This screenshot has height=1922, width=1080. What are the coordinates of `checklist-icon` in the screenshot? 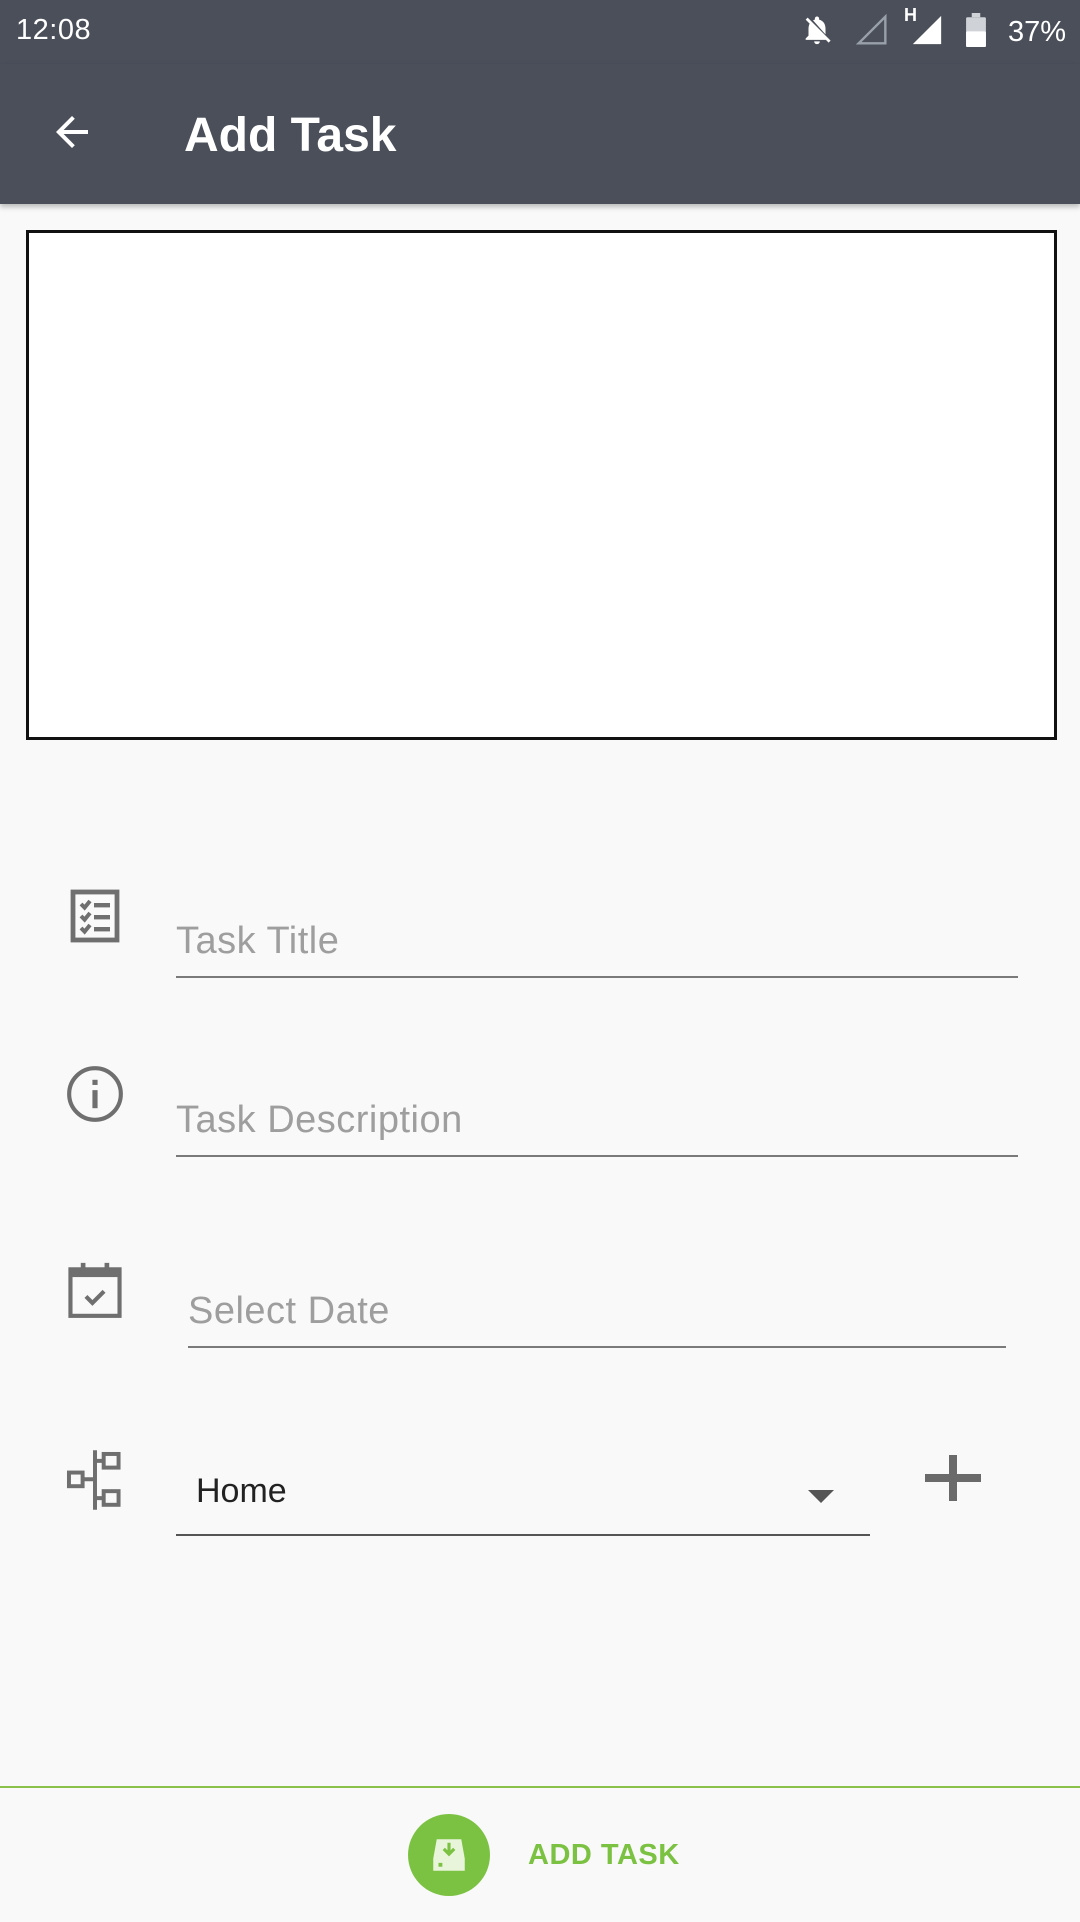 It's located at (95, 916).